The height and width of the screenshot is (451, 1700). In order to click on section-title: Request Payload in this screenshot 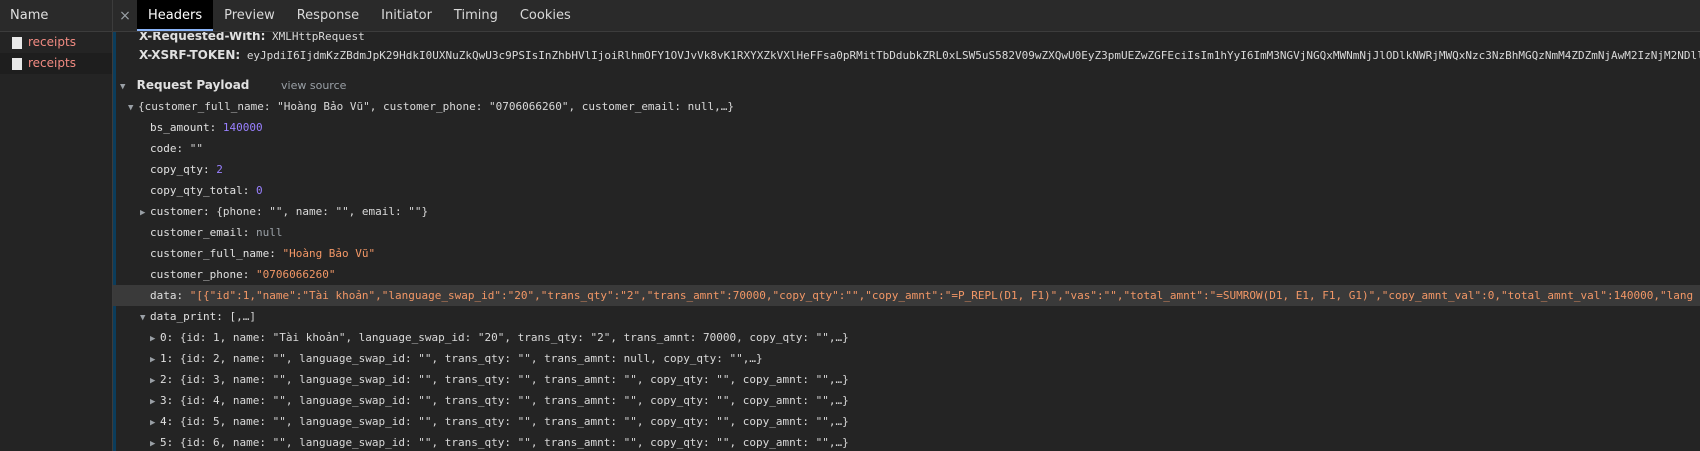, I will do `click(193, 85)`.